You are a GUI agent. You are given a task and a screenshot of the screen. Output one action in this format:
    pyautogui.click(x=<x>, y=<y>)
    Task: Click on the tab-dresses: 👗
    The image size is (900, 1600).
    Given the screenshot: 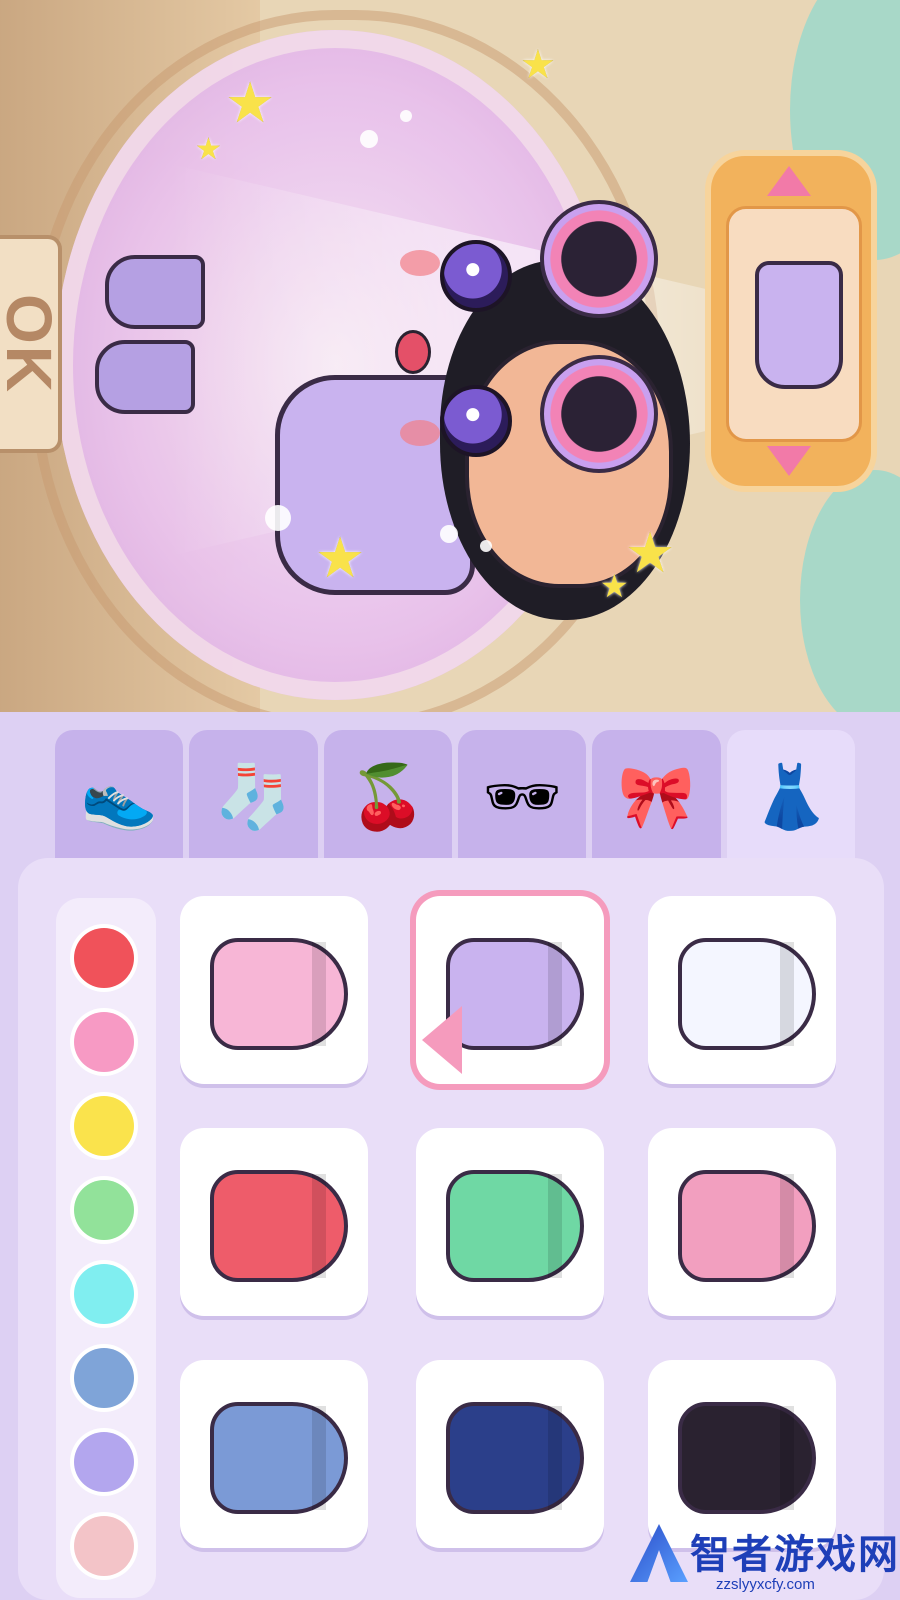 What is the action you would take?
    pyautogui.click(x=790, y=798)
    